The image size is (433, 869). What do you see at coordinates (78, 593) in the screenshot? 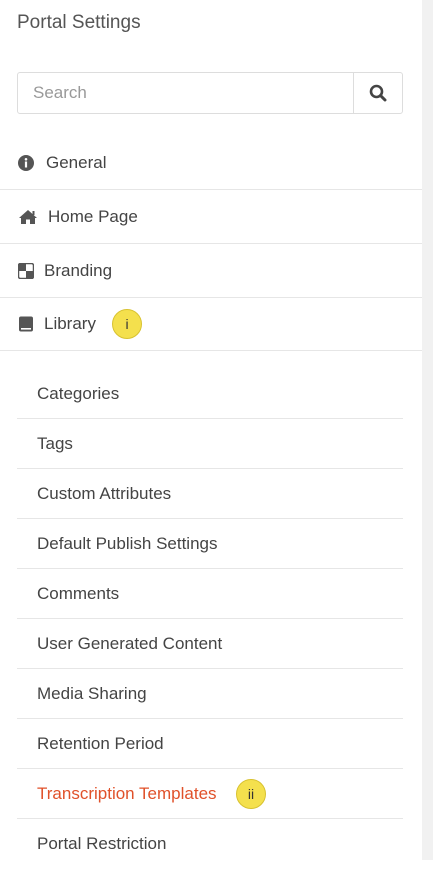
I see `sub-item-label: Comments` at bounding box center [78, 593].